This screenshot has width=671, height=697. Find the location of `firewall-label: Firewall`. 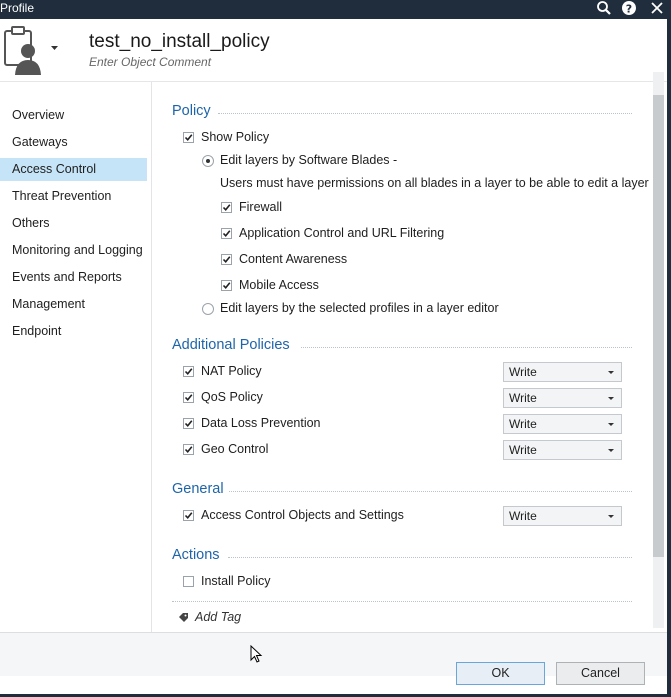

firewall-label: Firewall is located at coordinates (261, 207).